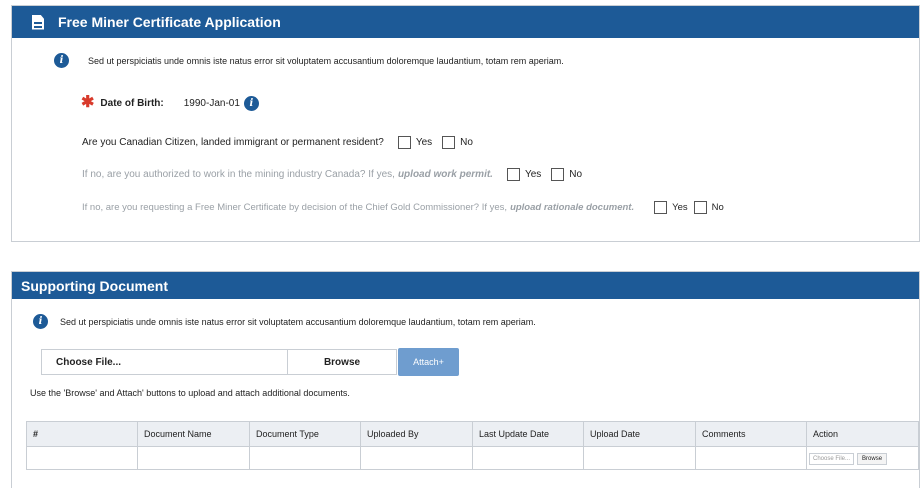 This screenshot has height=491, width=922. I want to click on attach-button: Attach+, so click(428, 362).